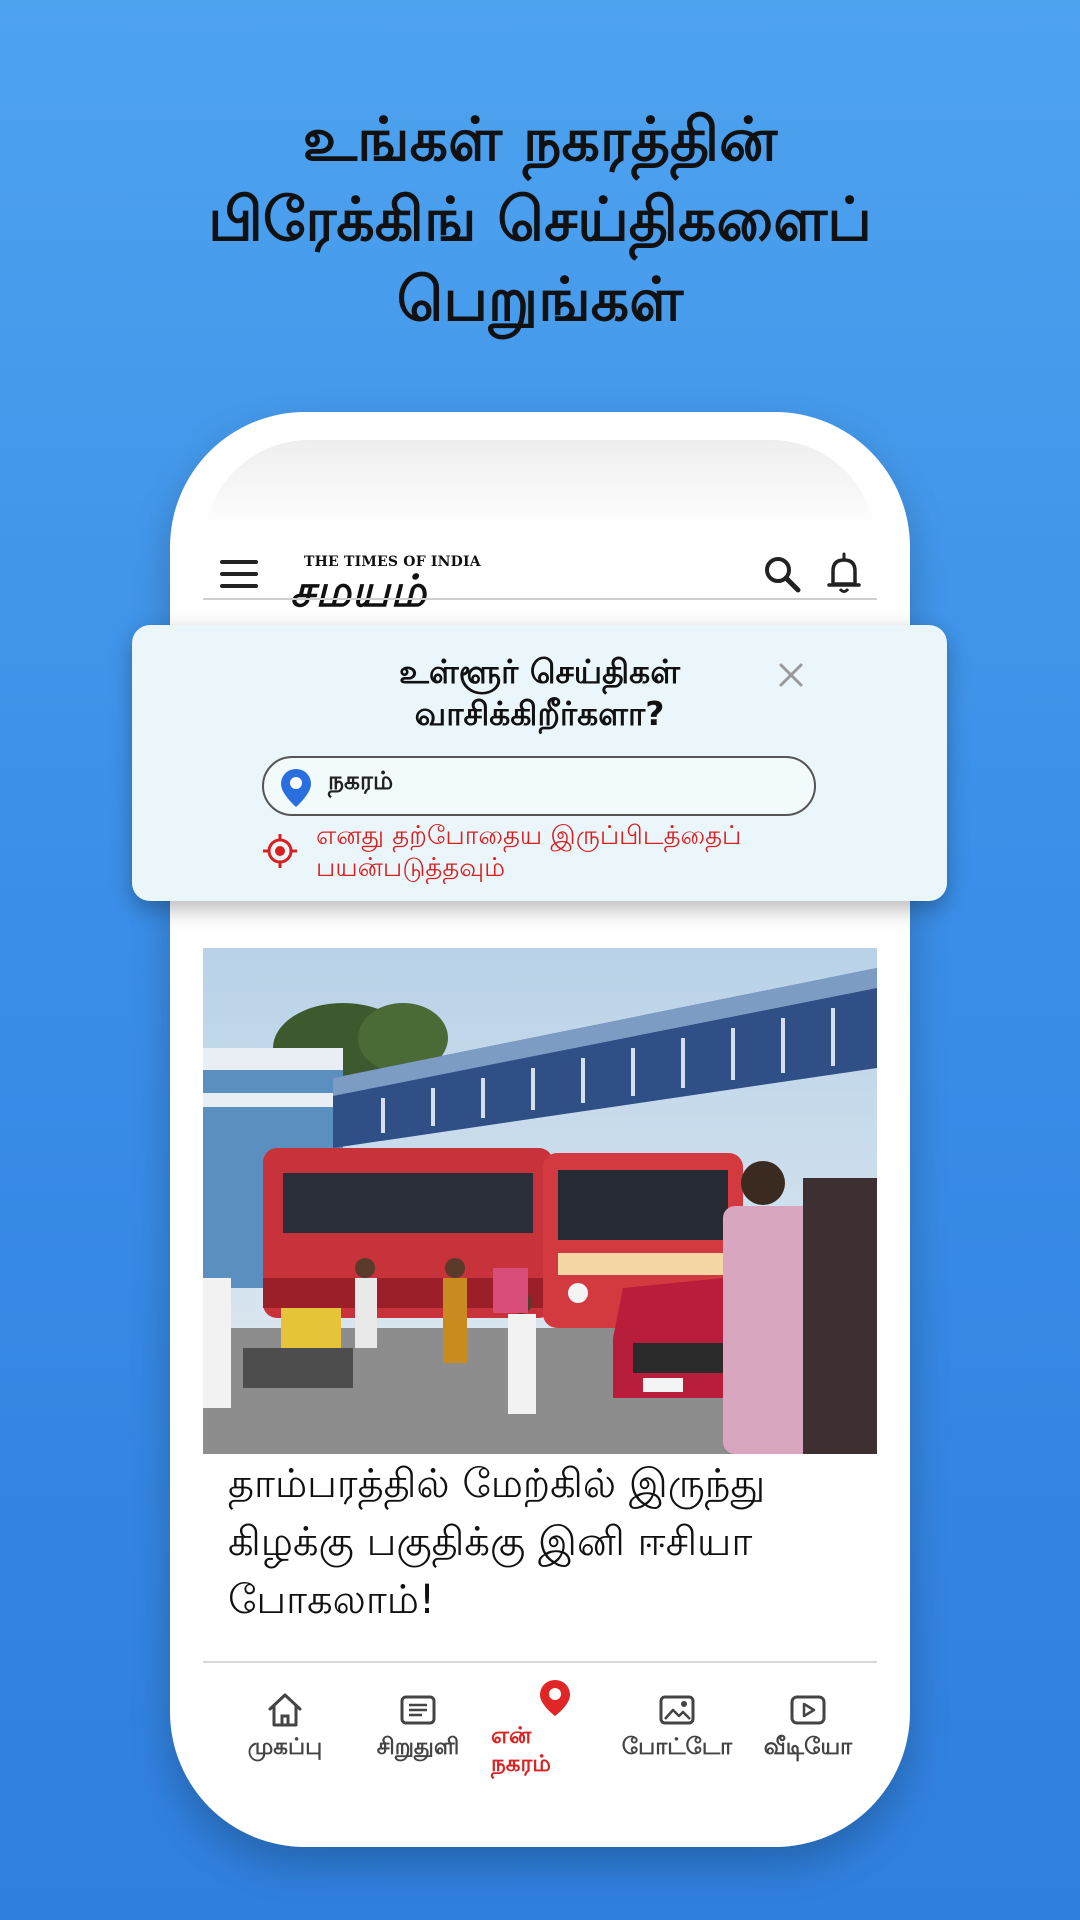  Describe the element at coordinates (540, 300) in the screenshot. I see `promo-headline-line3: பெறுங்கள்` at that location.